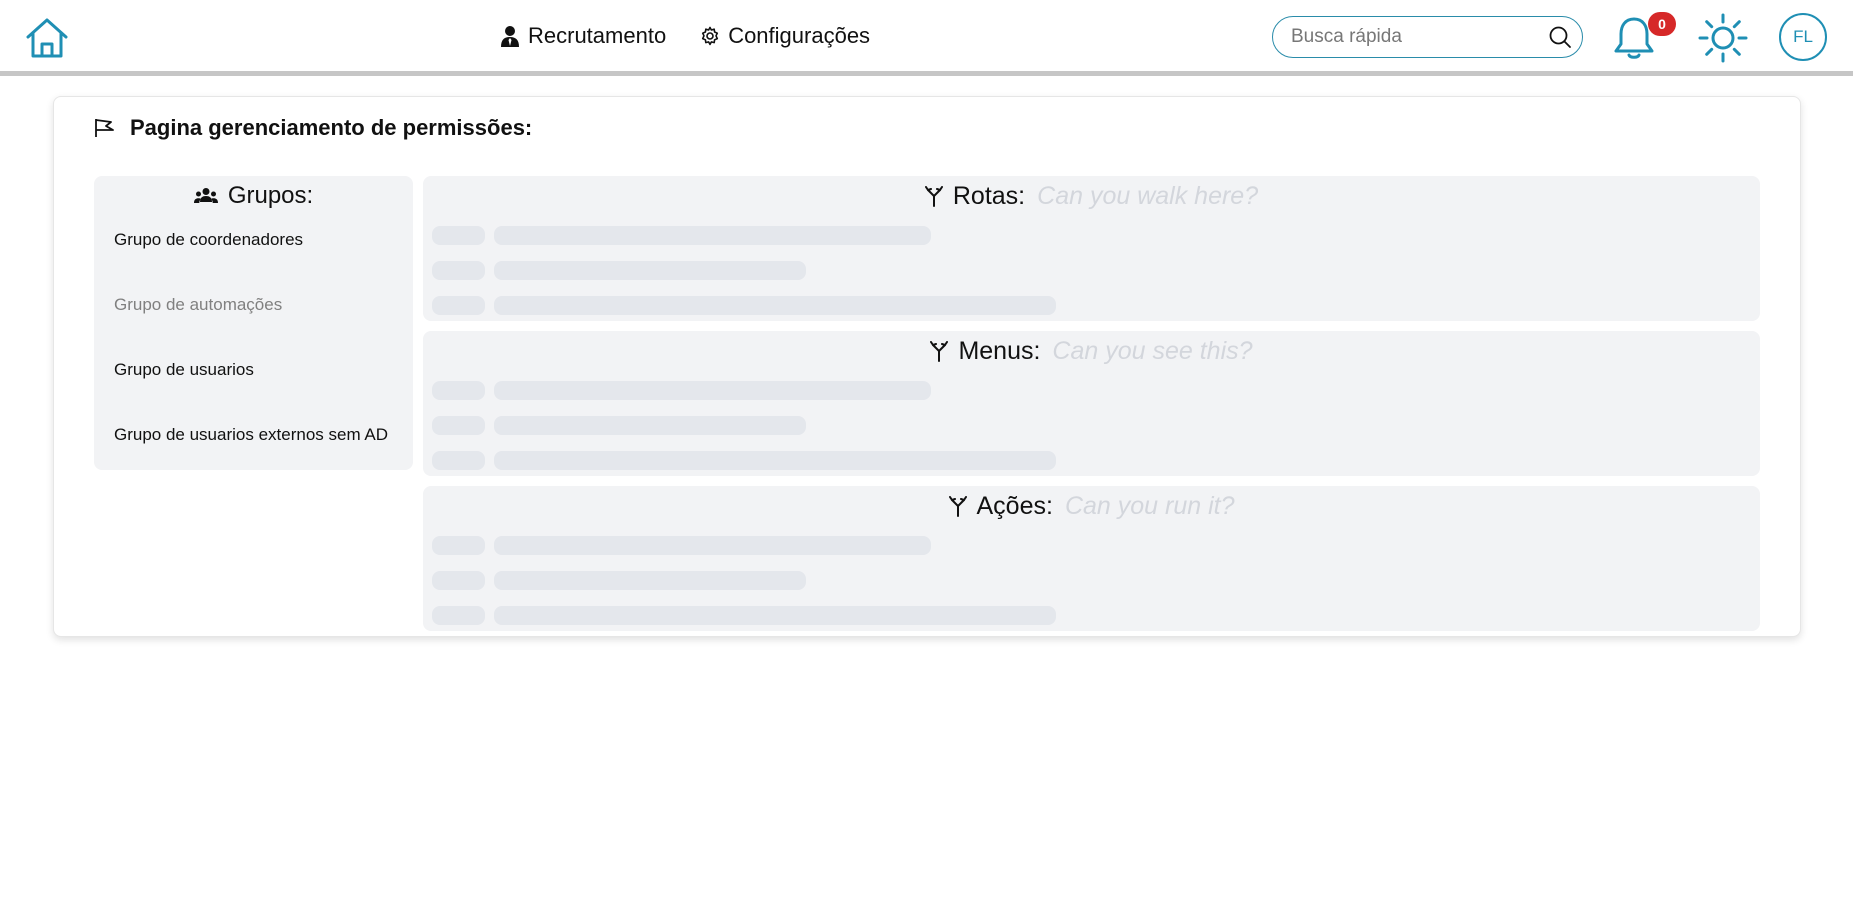 Image resolution: width=1853 pixels, height=913 pixels. Describe the element at coordinates (270, 195) in the screenshot. I see `groups-header-label: Grupos:` at that location.